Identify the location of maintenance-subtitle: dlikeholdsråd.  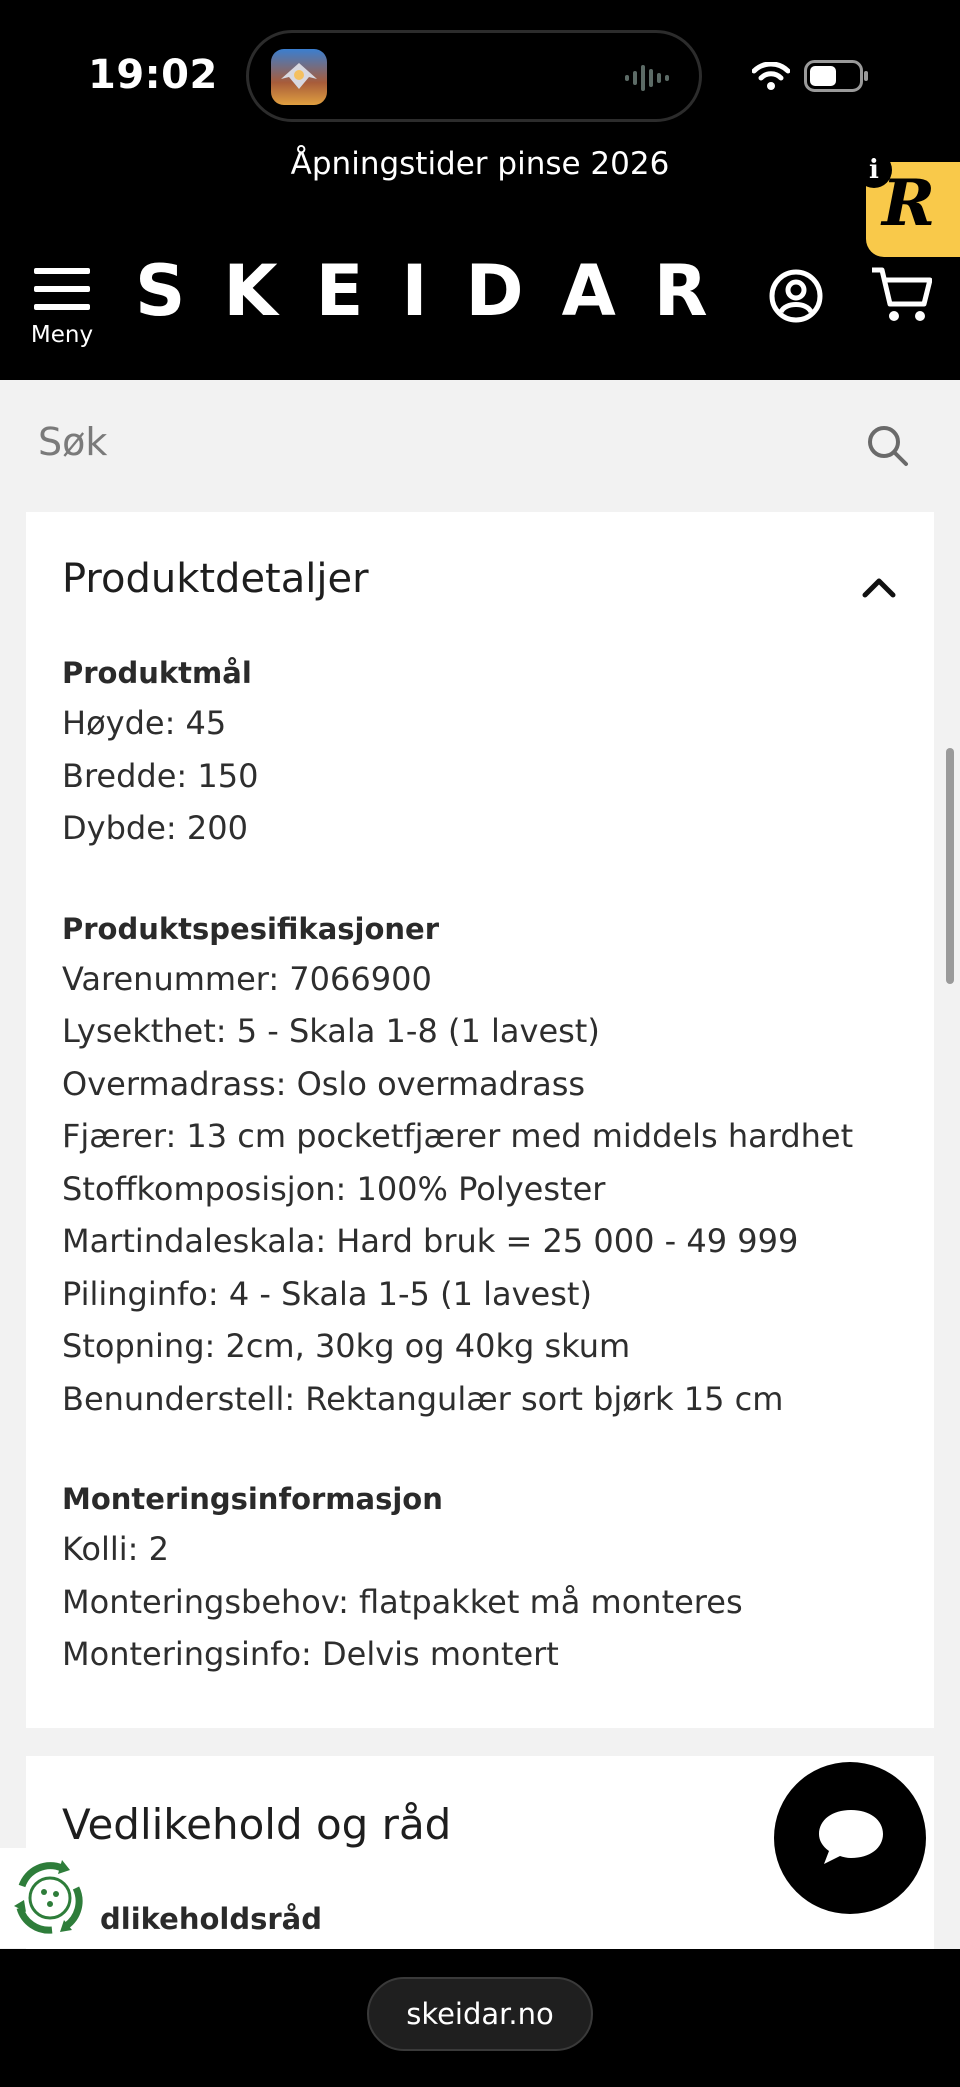
(211, 1919).